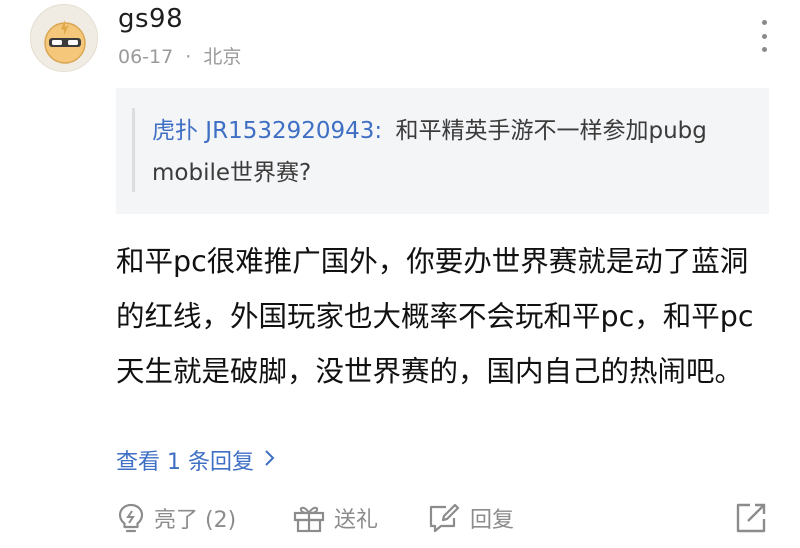 The height and width of the screenshot is (548, 800). Describe the element at coordinates (179, 55) in the screenshot. I see `post-meta: 06-17 · 北京` at that location.